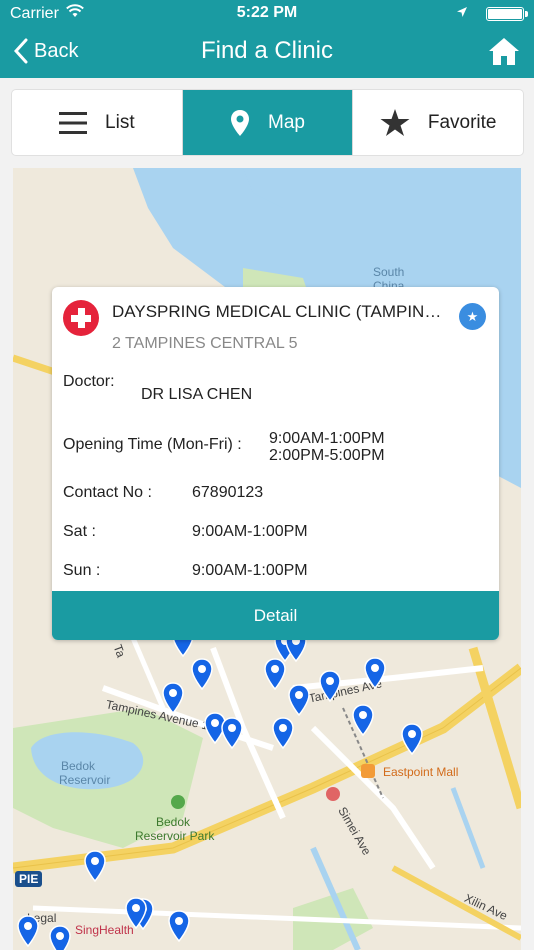  I want to click on map-label-pie: PIE, so click(29, 879).